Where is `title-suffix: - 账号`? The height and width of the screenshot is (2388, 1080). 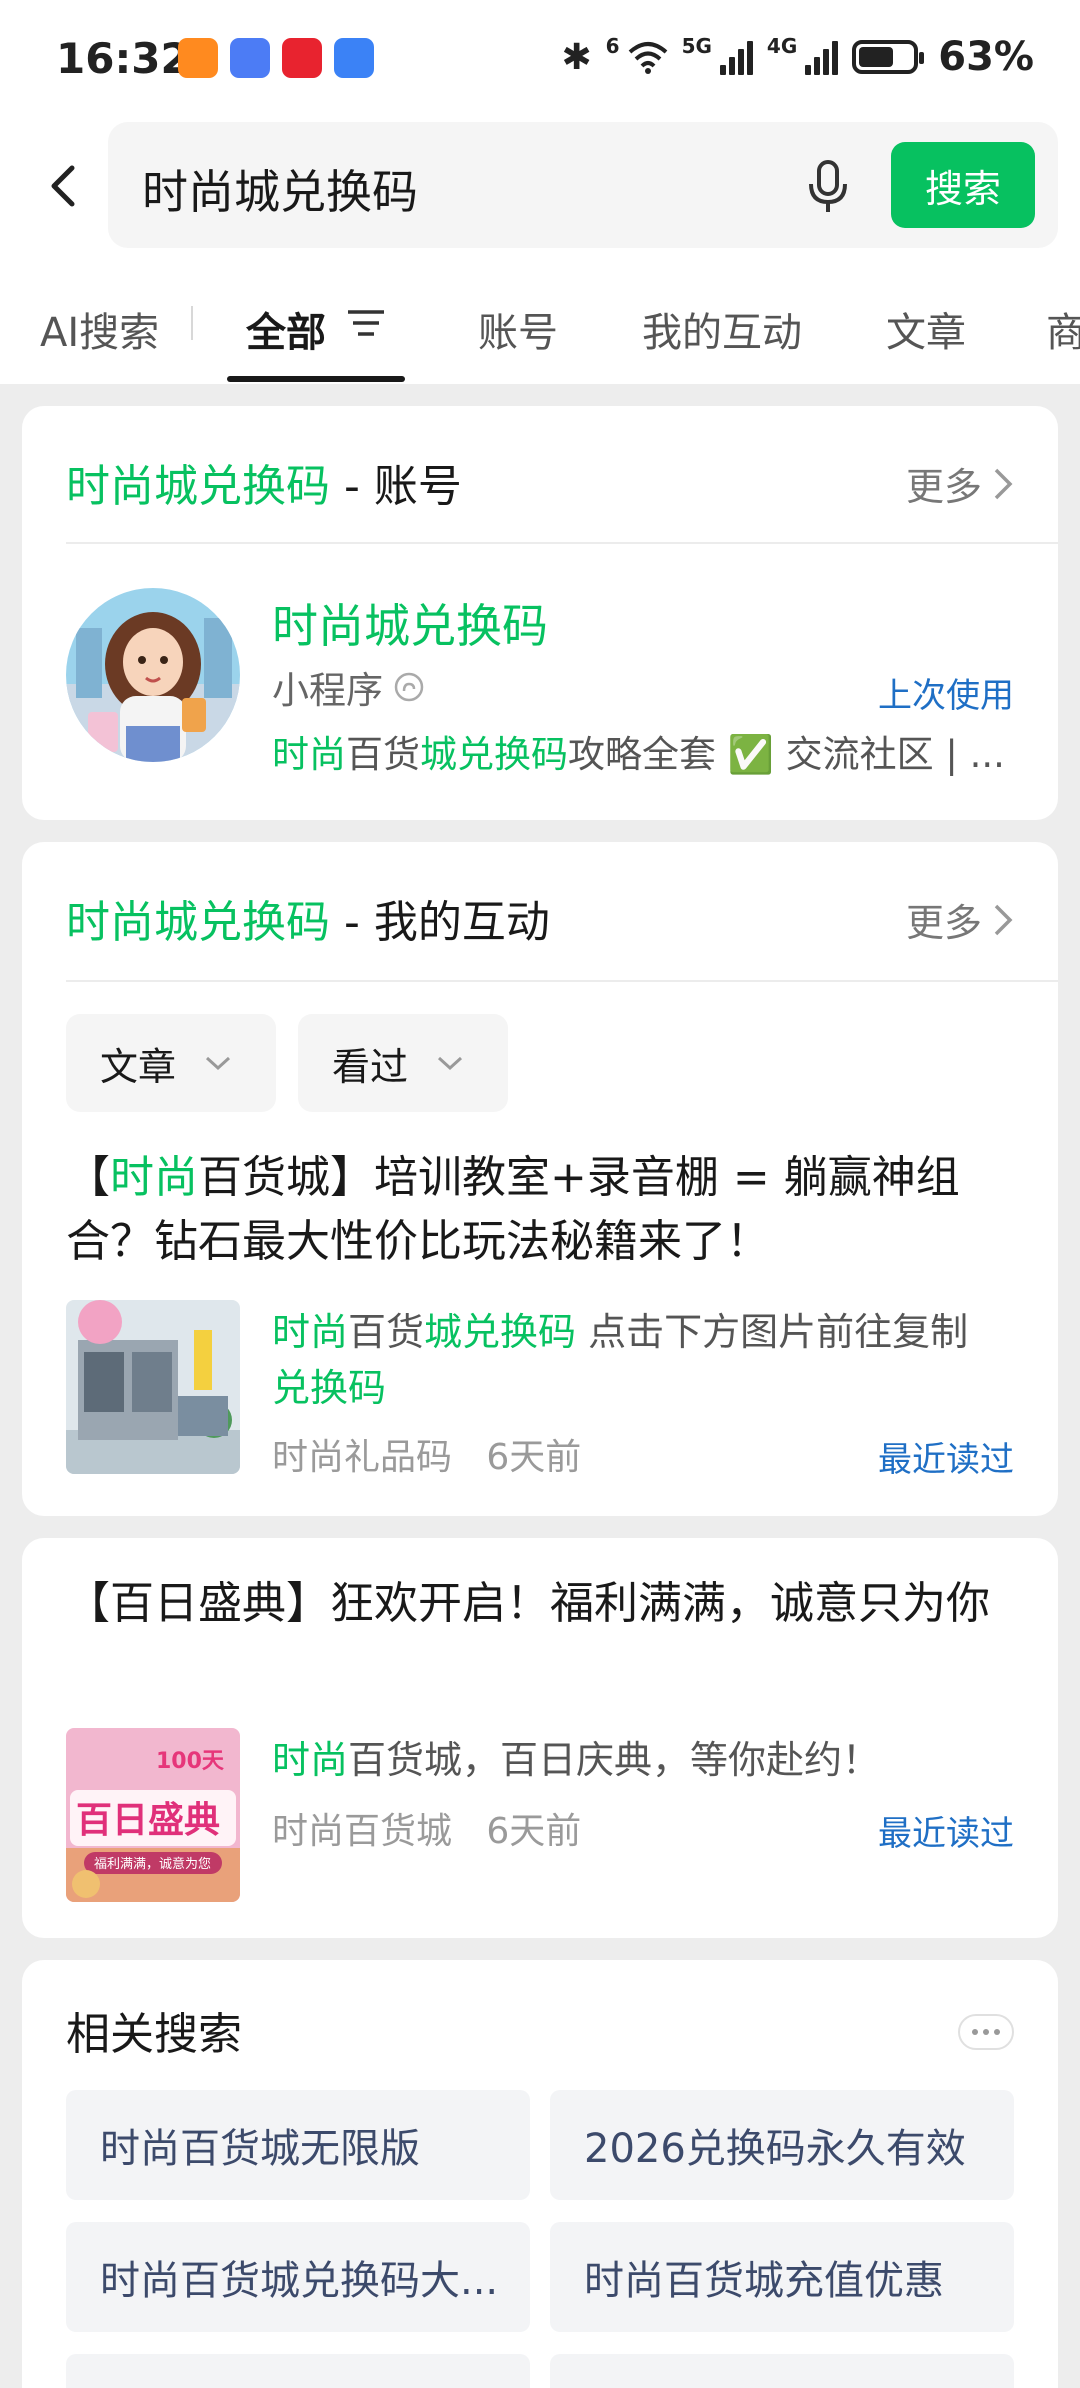
title-suffix: - 账号 is located at coordinates (396, 486).